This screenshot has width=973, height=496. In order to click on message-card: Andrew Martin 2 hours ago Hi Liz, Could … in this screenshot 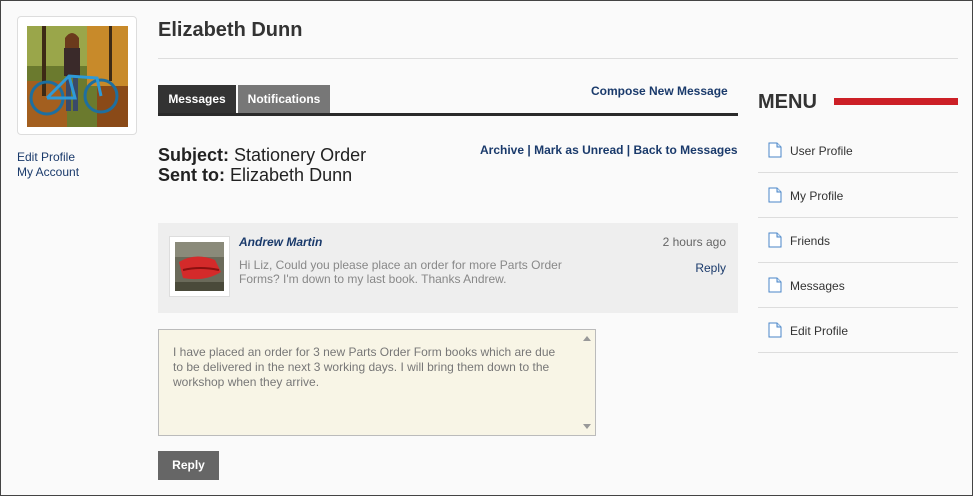, I will do `click(448, 268)`.